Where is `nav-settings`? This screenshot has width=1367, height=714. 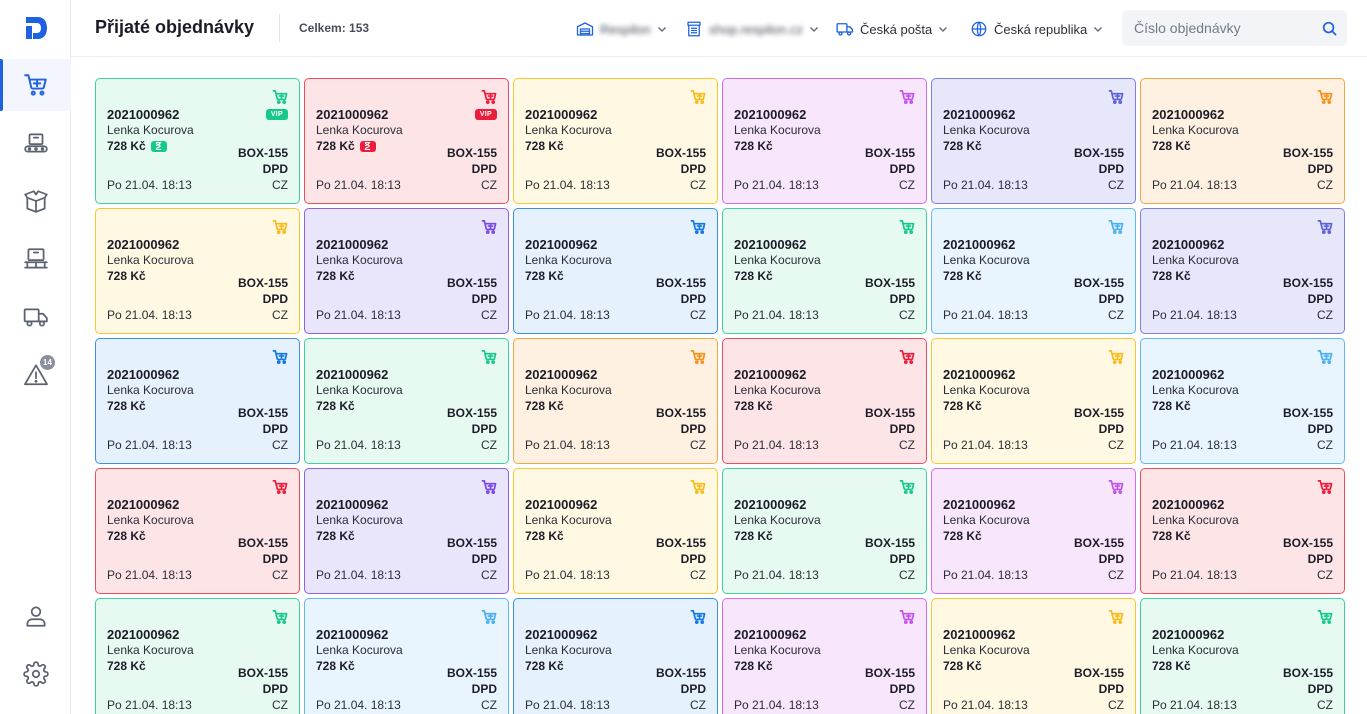 nav-settings is located at coordinates (35, 674).